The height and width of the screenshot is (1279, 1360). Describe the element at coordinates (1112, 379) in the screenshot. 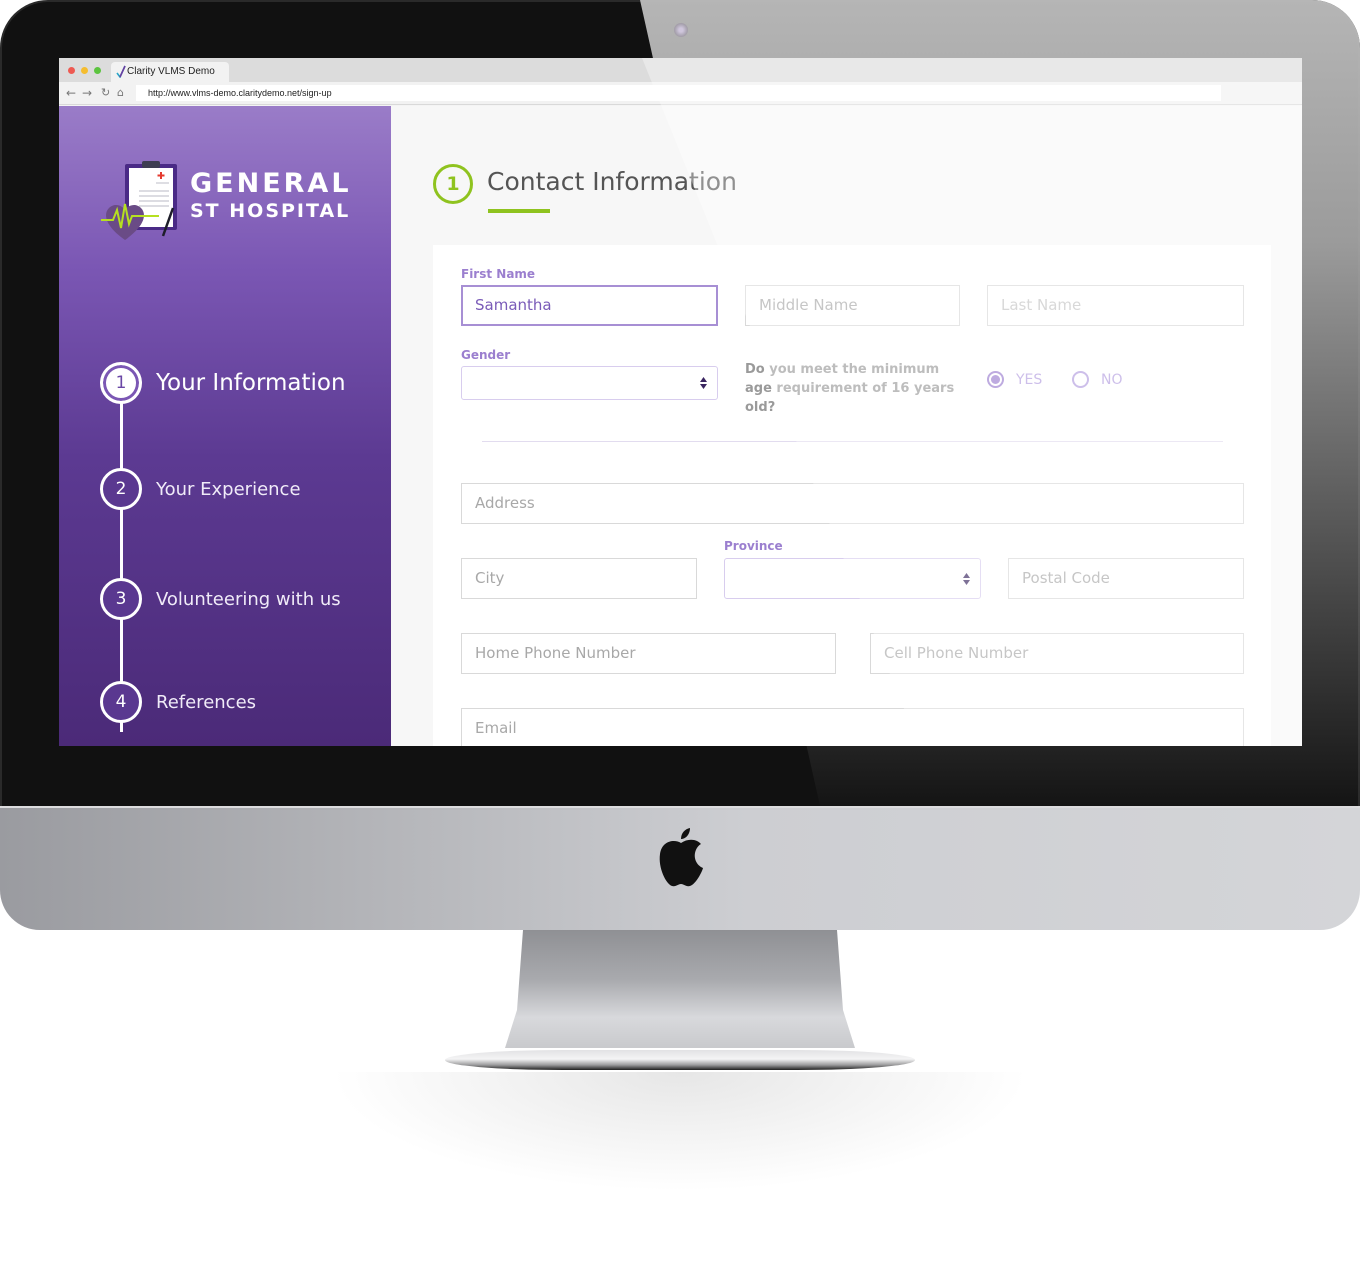

I see `age-no-label: NO` at that location.